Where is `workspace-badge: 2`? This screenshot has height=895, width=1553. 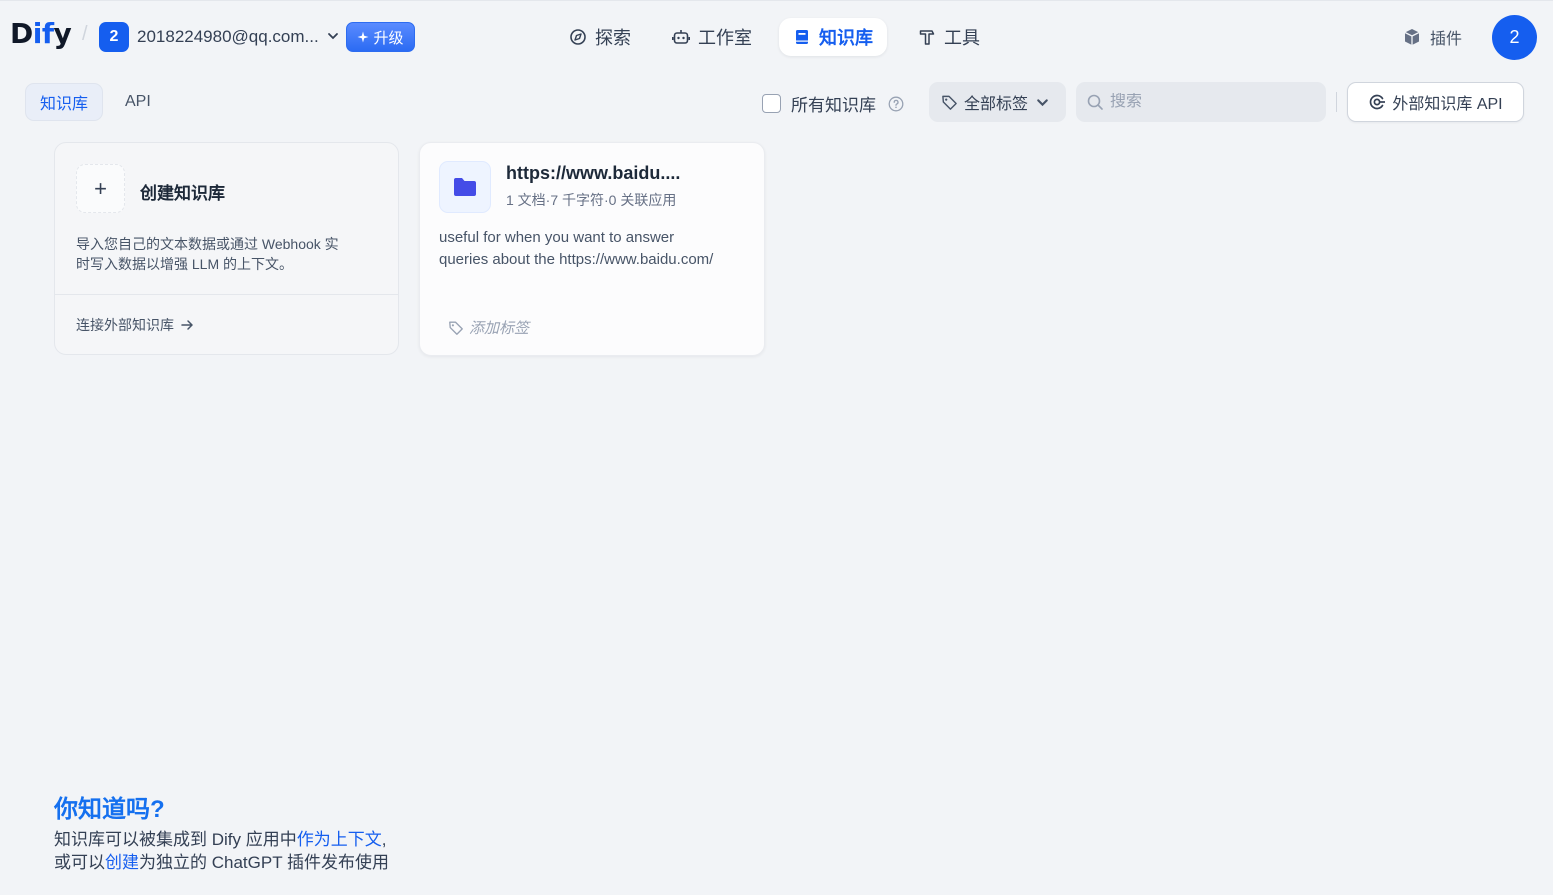
workspace-badge: 2 is located at coordinates (114, 37).